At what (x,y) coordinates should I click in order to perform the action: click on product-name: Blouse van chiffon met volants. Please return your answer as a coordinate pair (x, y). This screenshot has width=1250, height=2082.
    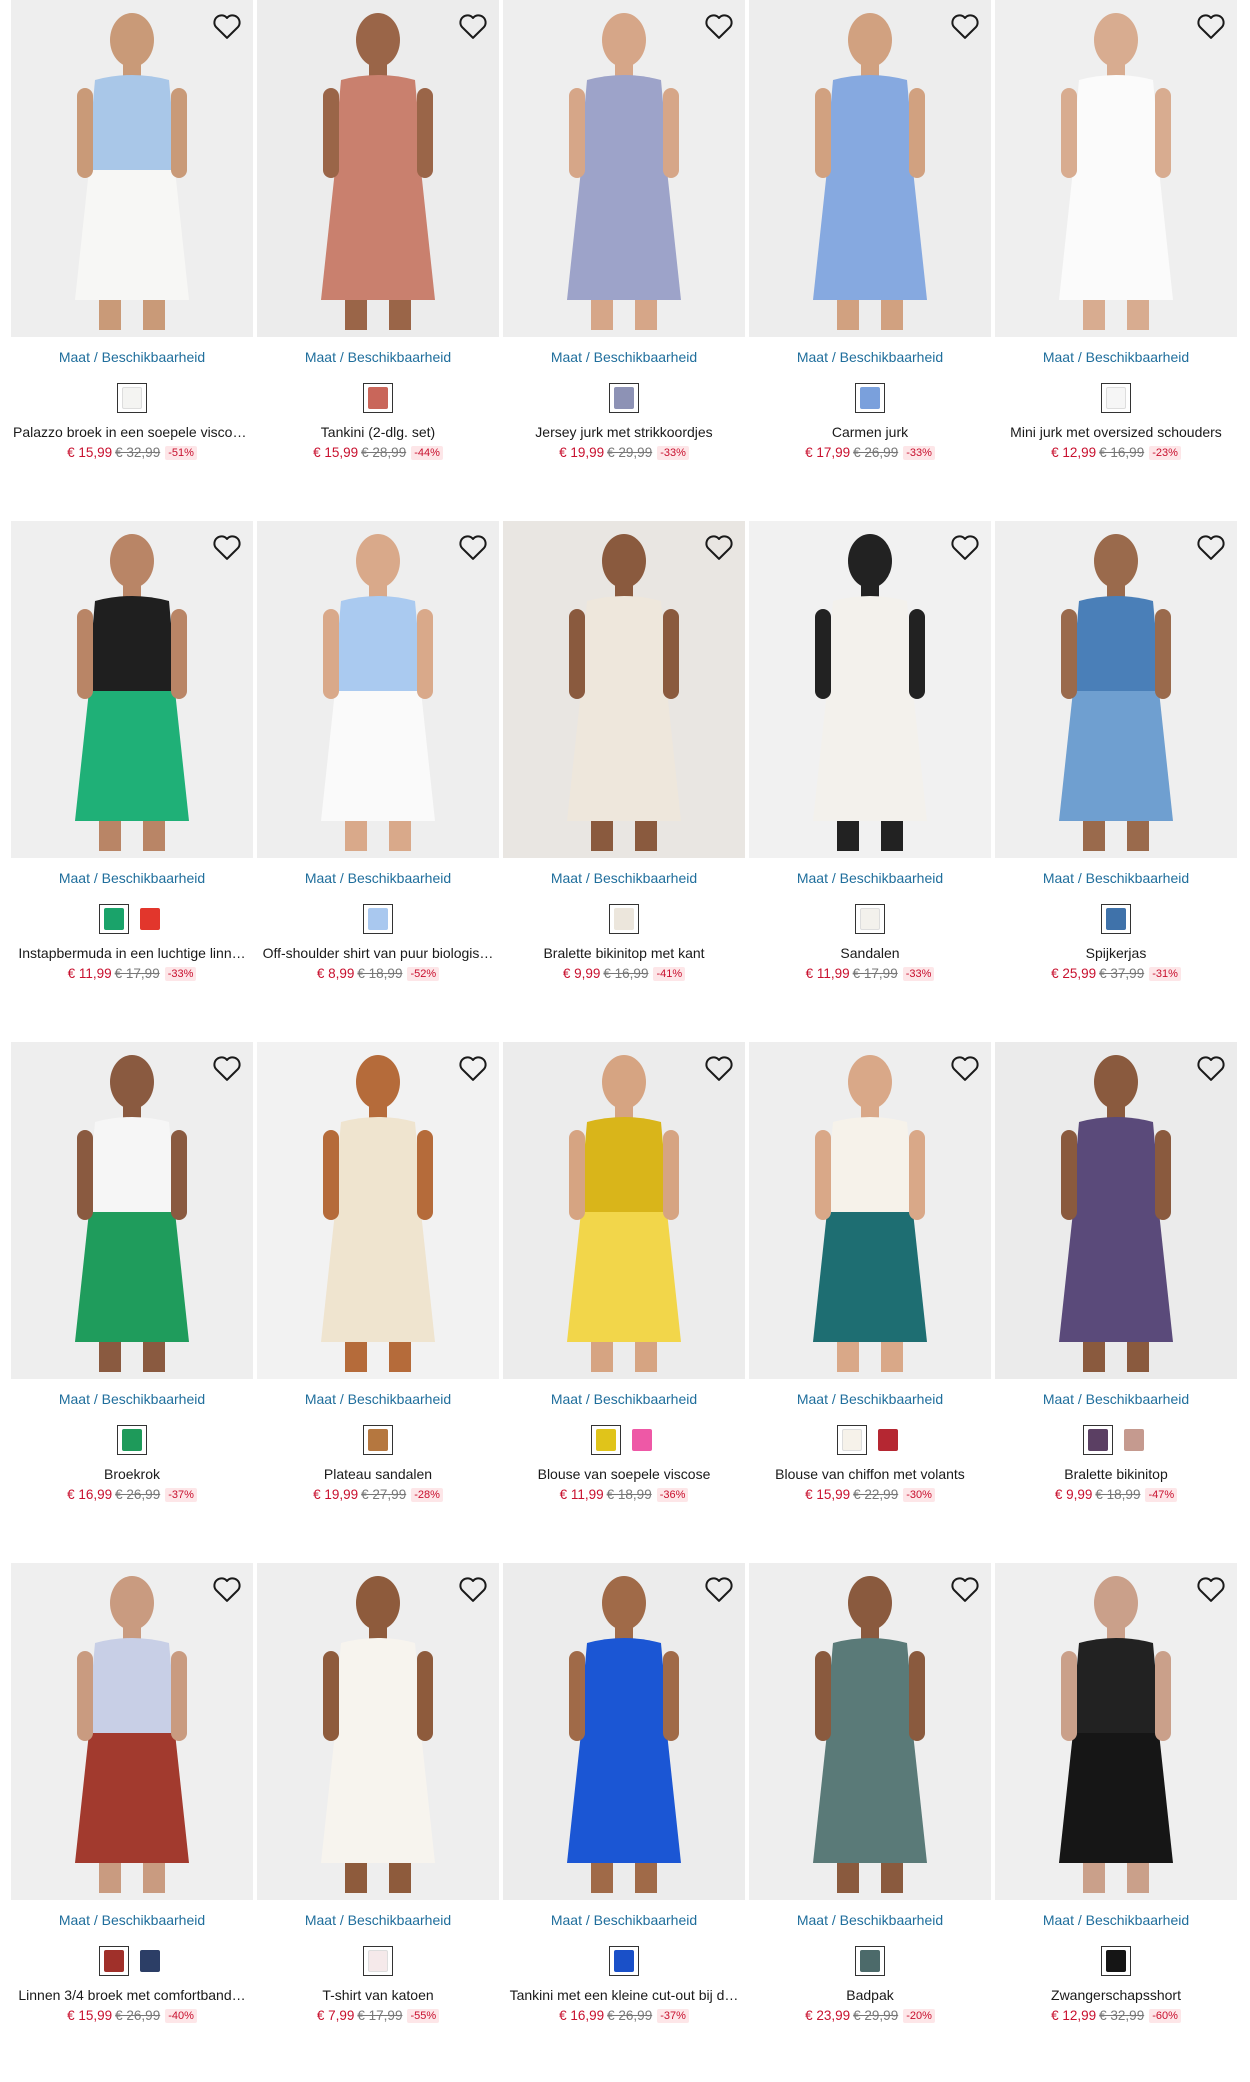
    Looking at the image, I should click on (870, 1474).